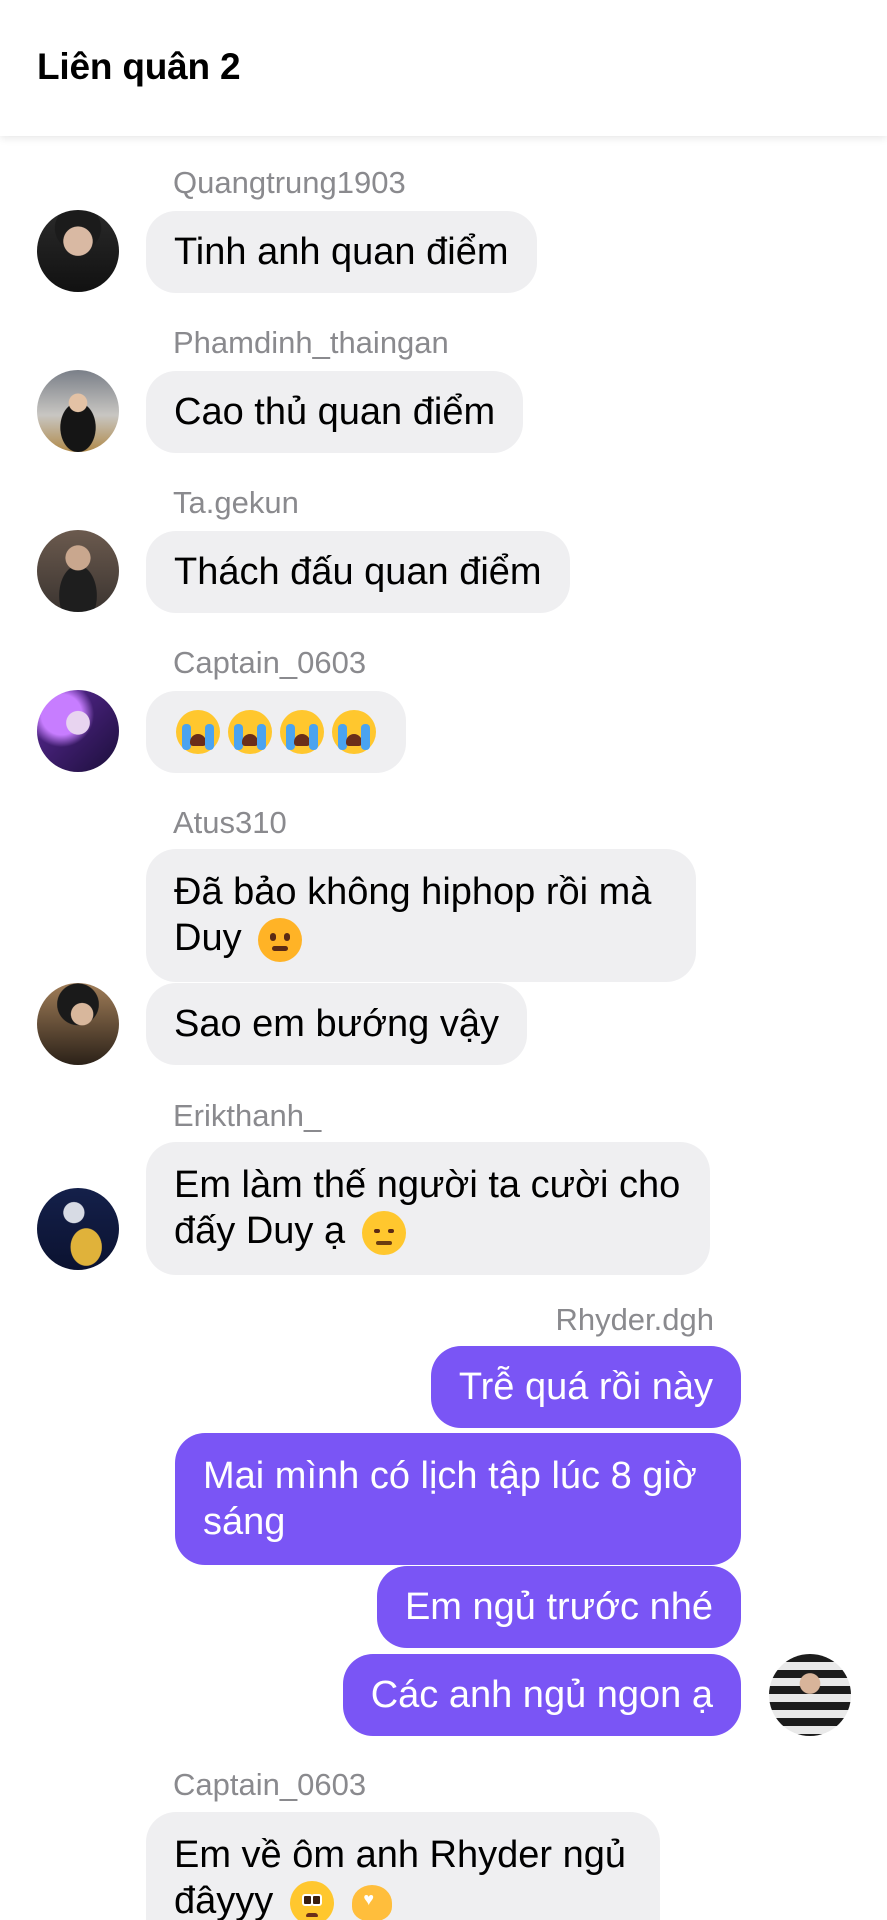 Image resolution: width=887 pixels, height=1920 pixels. I want to click on message-text: Cao thủ quan điểm, so click(335, 412).